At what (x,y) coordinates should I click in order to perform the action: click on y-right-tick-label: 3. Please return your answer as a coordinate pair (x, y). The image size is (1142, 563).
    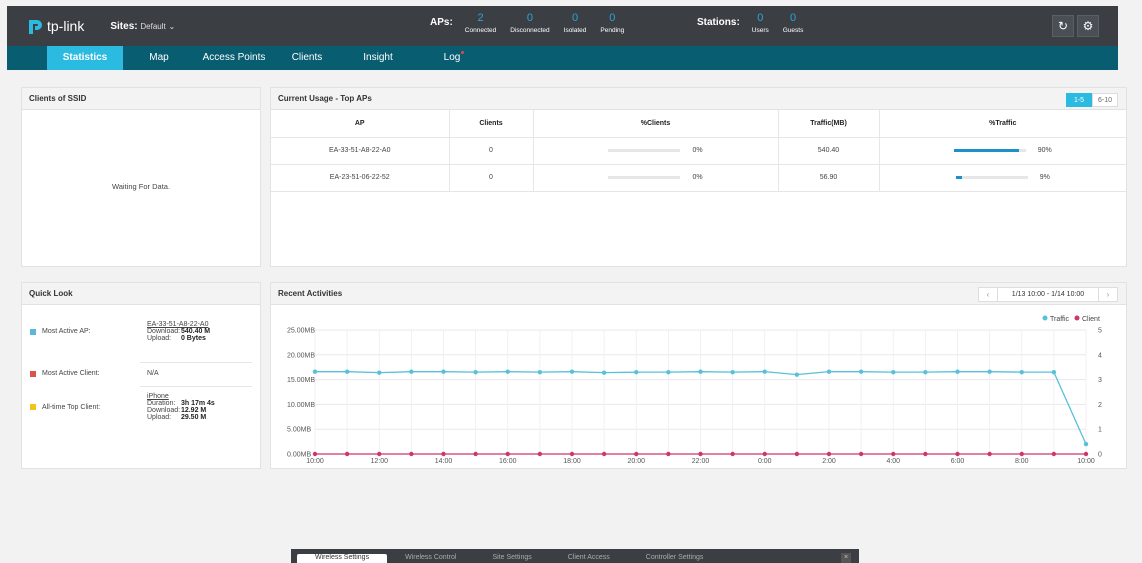
    Looking at the image, I should click on (1100, 380).